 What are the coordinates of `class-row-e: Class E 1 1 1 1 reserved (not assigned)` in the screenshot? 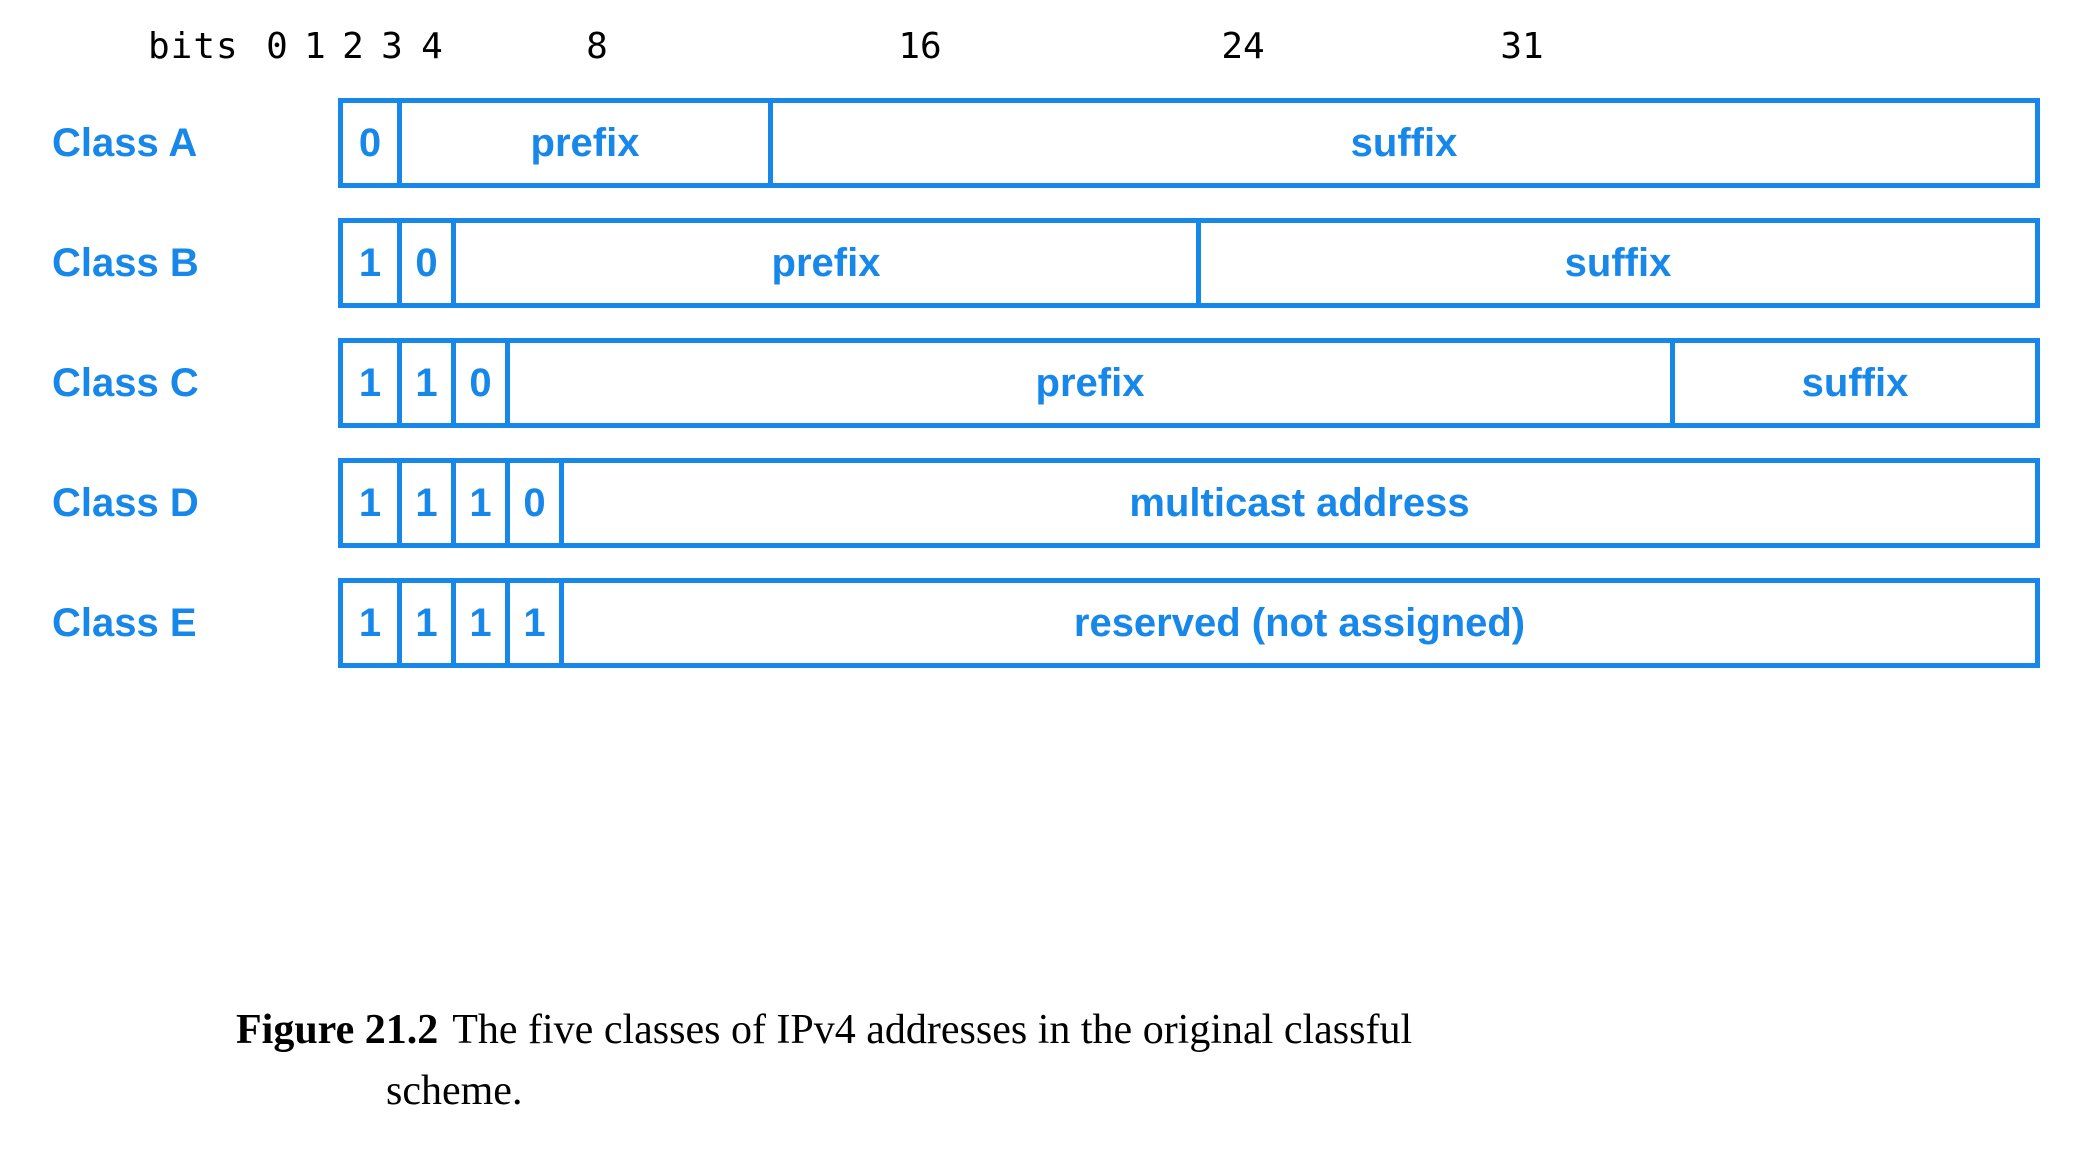 It's located at (1039, 623).